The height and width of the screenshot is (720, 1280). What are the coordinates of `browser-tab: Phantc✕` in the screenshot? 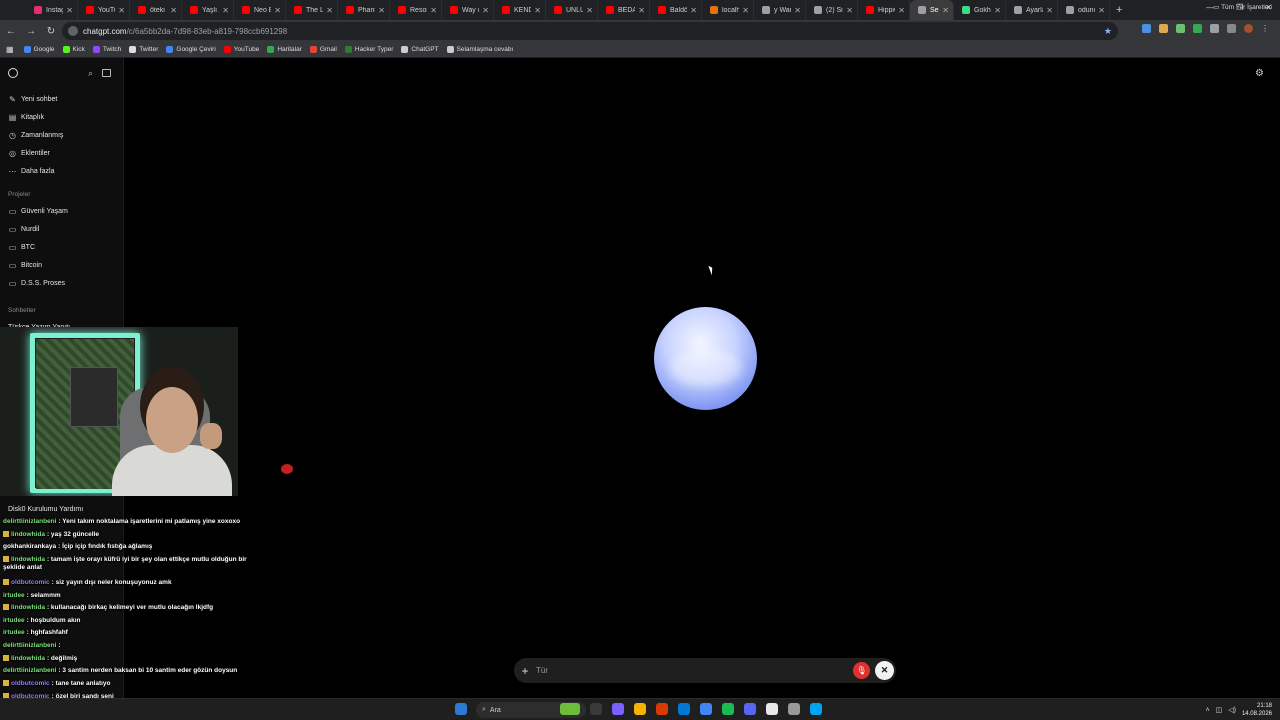 It's located at (364, 10).